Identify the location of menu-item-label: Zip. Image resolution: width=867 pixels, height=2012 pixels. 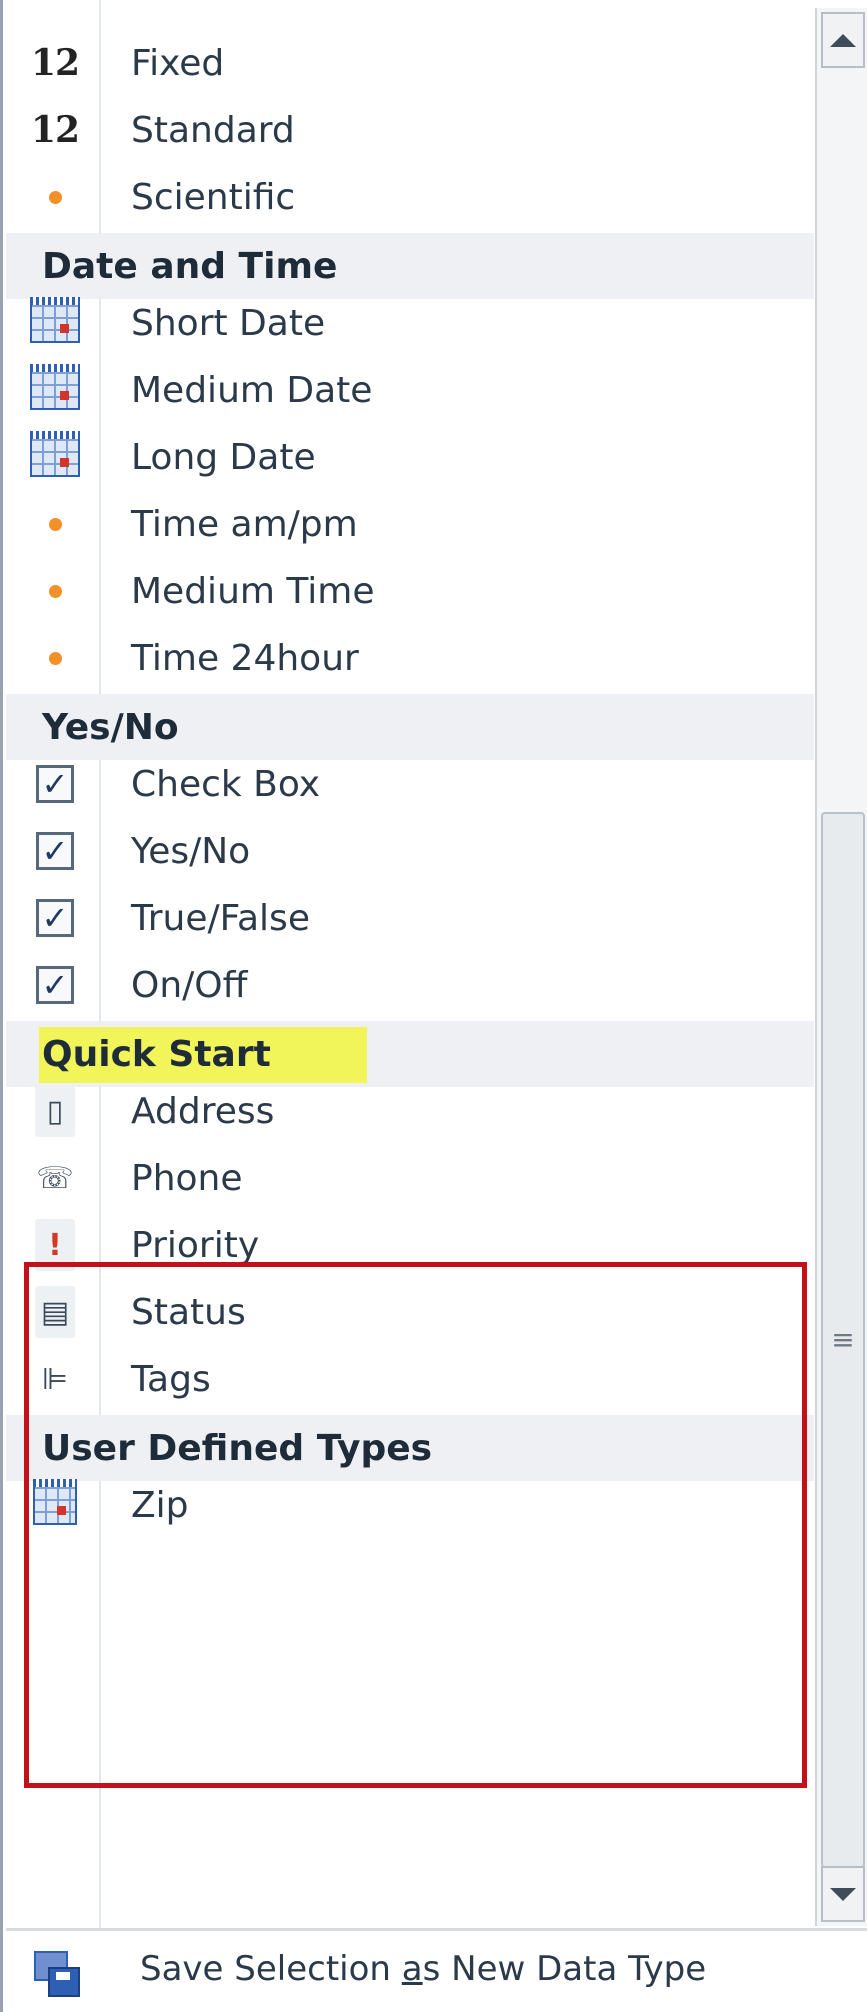
(160, 1505).